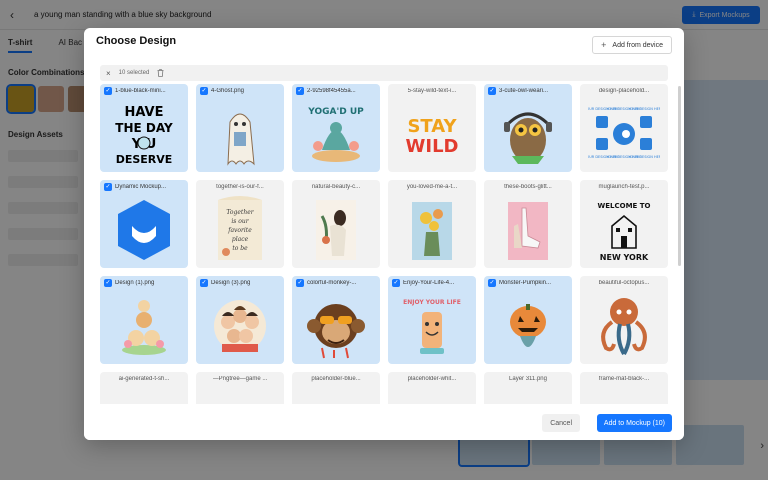 The height and width of the screenshot is (480, 768). I want to click on design-thumbnail: HAVE THE DAY Y U DESERVE, so click(144, 134).